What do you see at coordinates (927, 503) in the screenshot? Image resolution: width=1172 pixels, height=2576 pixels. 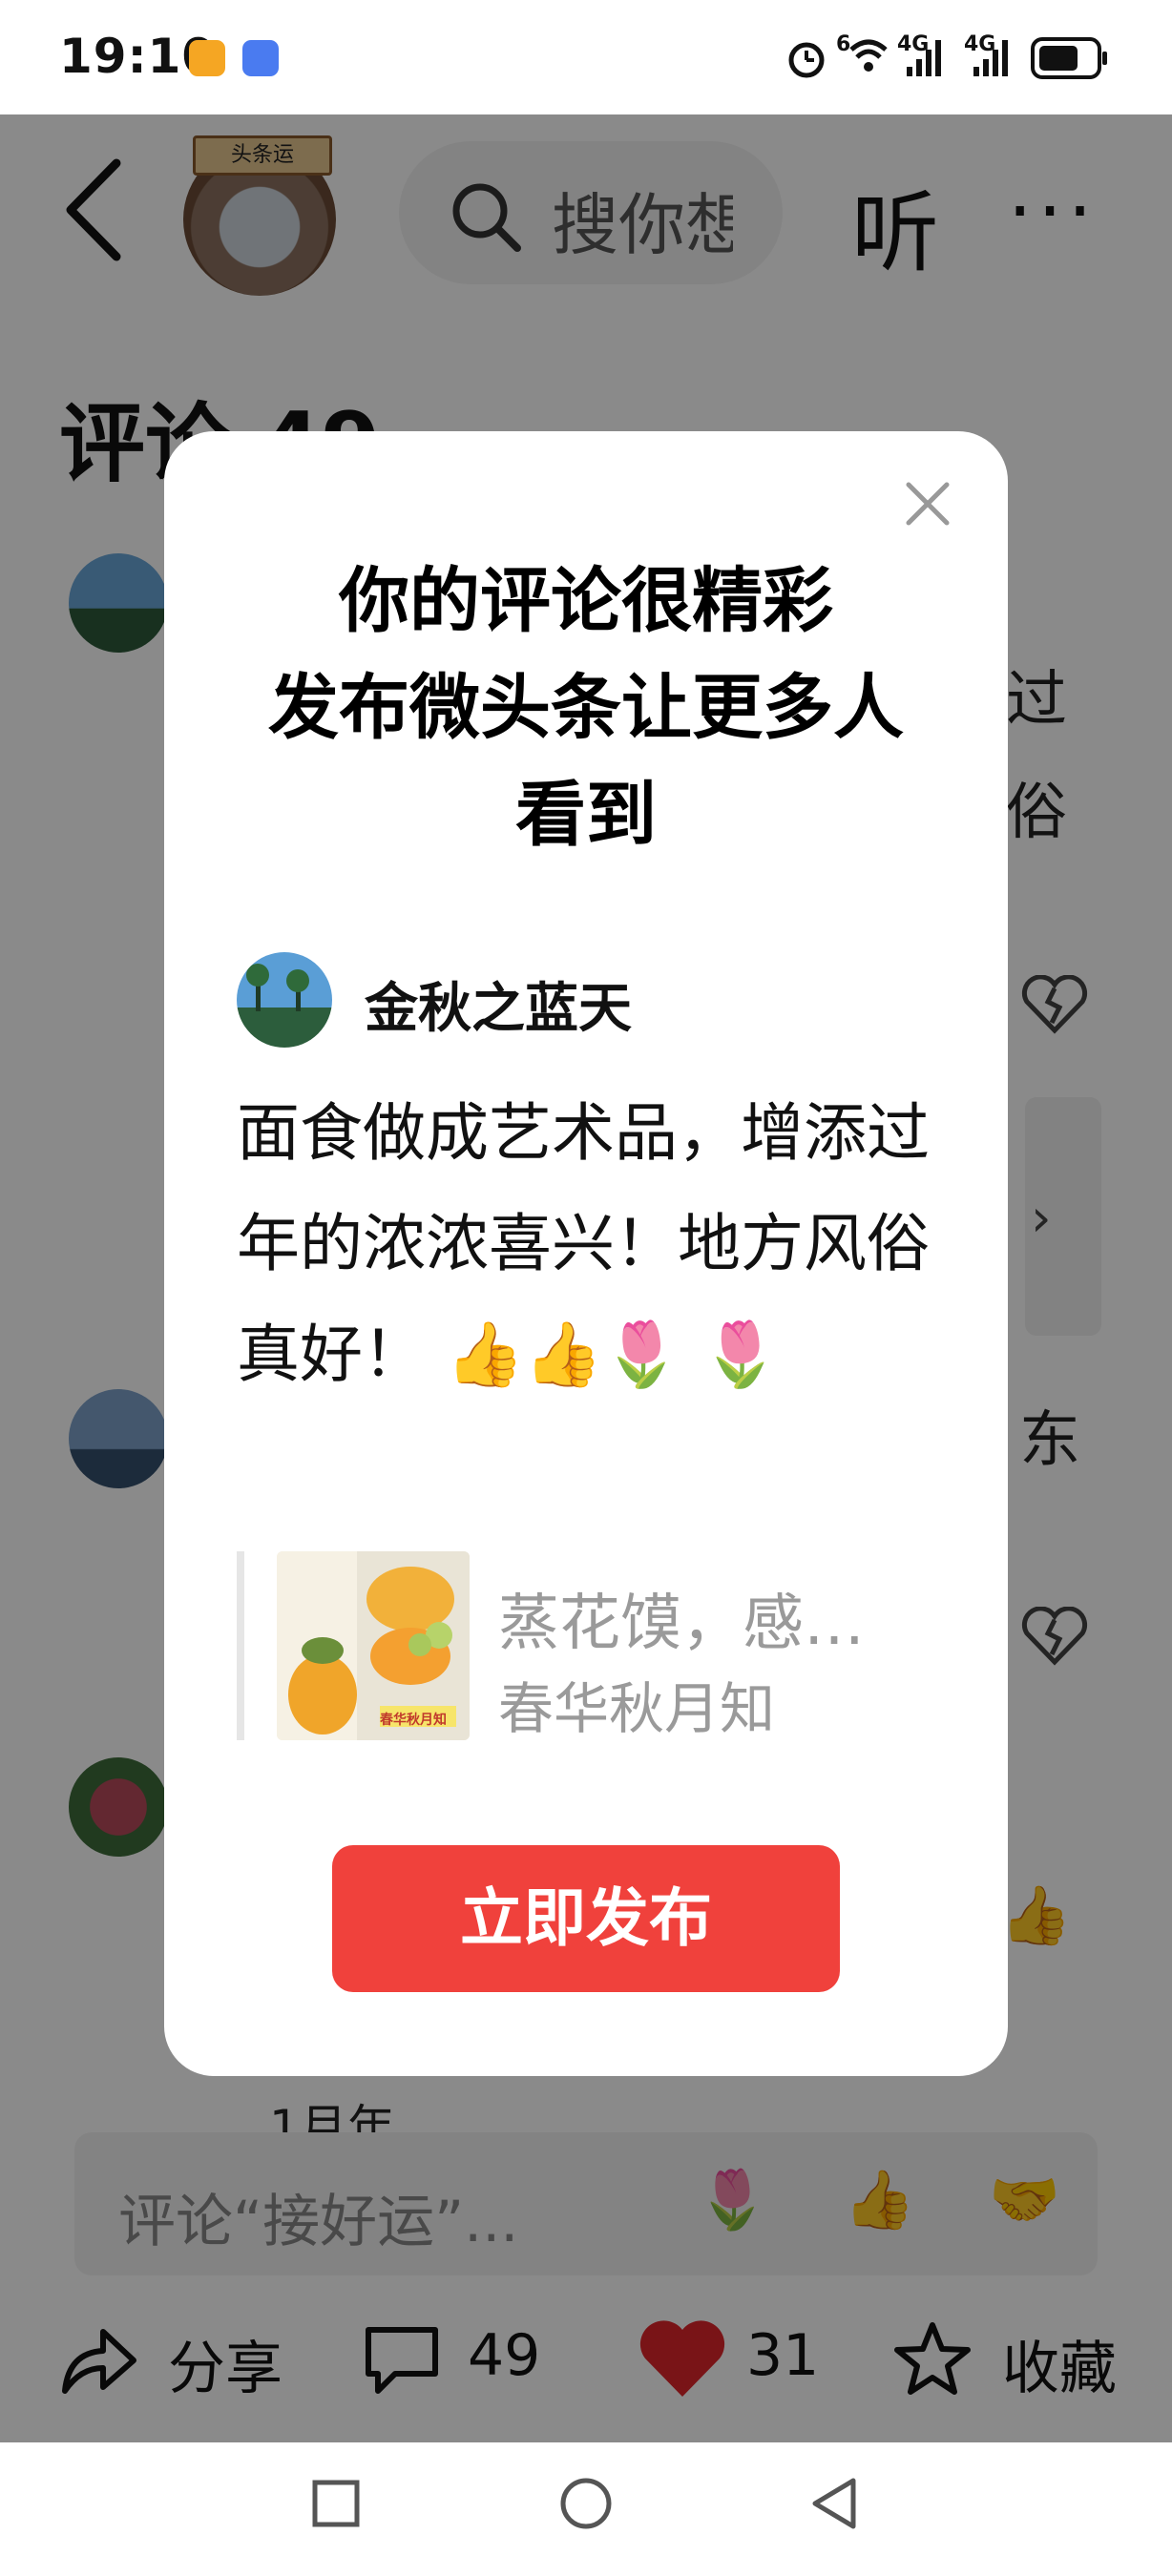 I see `close-icon` at bounding box center [927, 503].